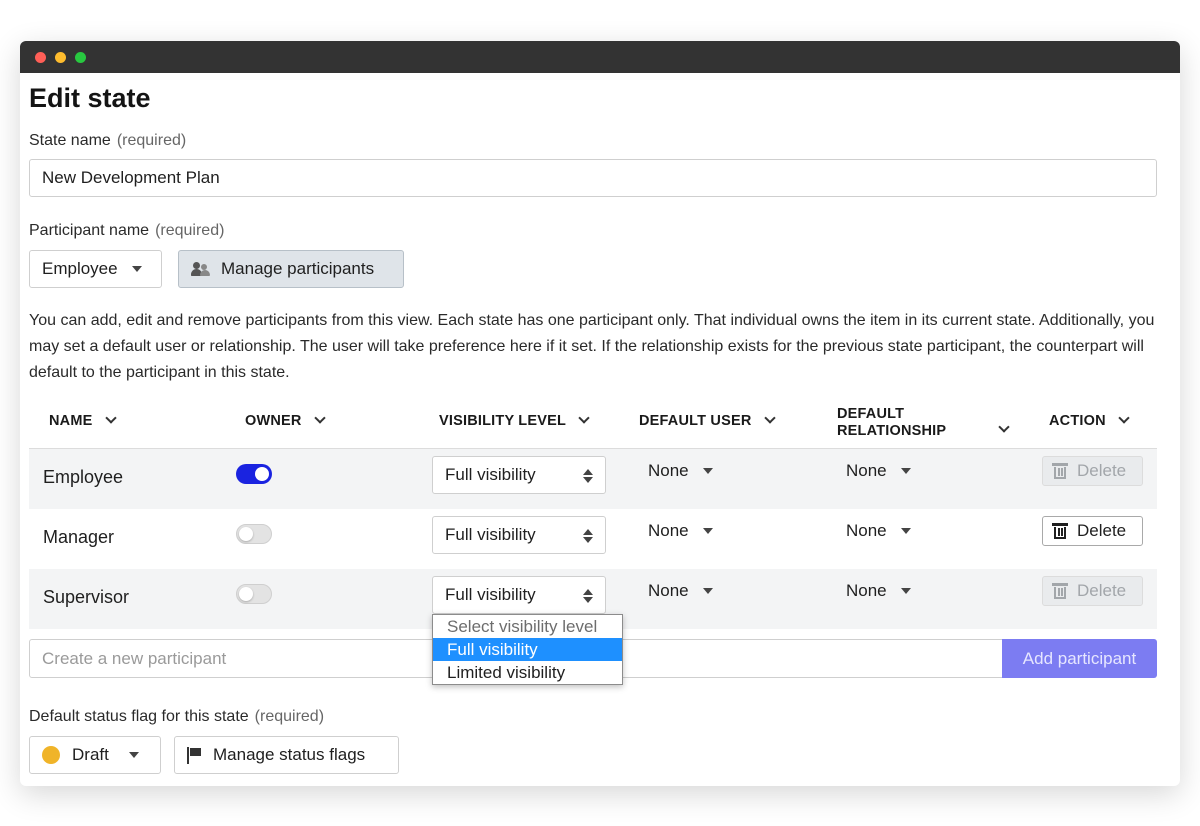 This screenshot has height=826, width=1200. I want to click on column-header-default-relationship-line2: RELATIONSHIP, so click(892, 431).